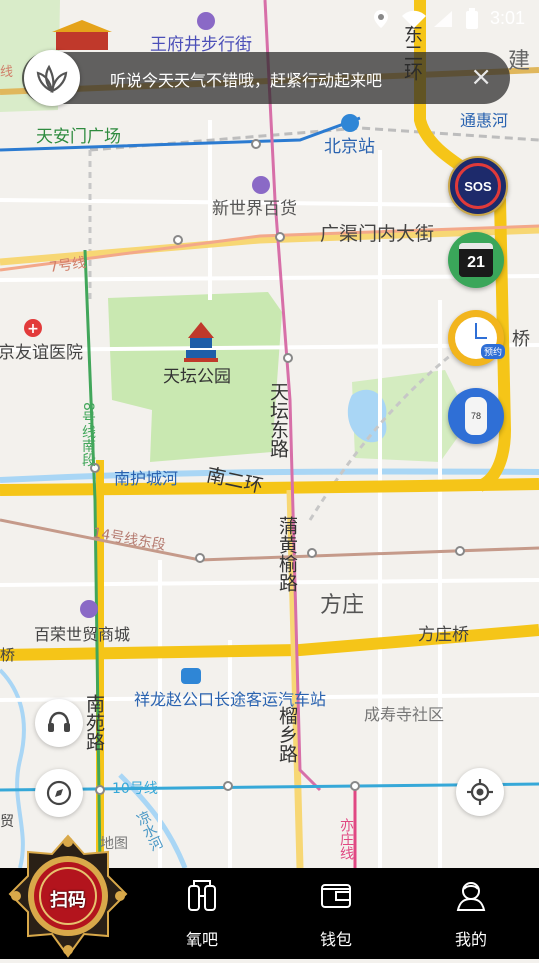  I want to click on clock-icon: 预约, so click(480, 338).